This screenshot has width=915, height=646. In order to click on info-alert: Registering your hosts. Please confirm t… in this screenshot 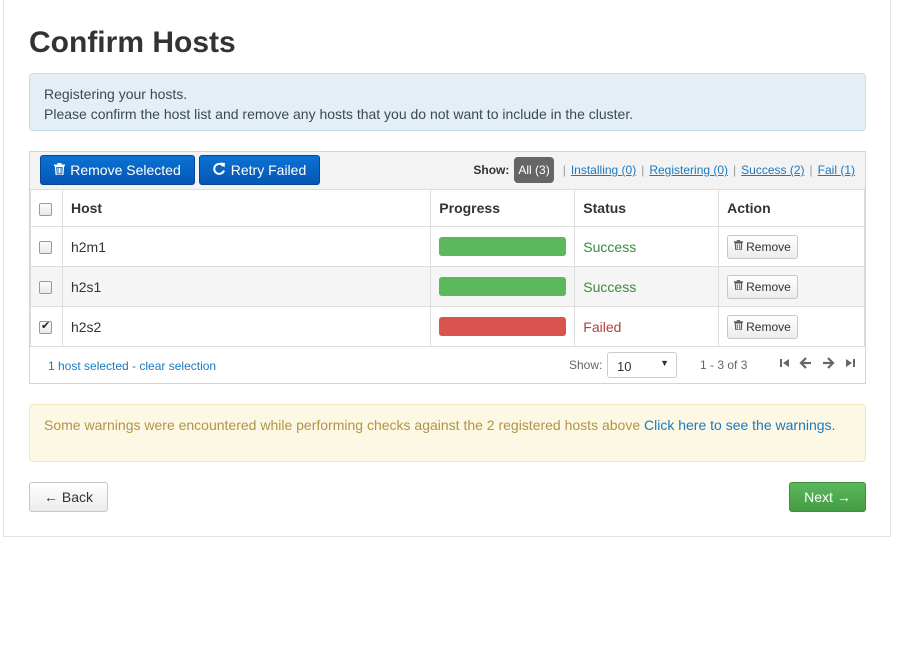, I will do `click(447, 102)`.